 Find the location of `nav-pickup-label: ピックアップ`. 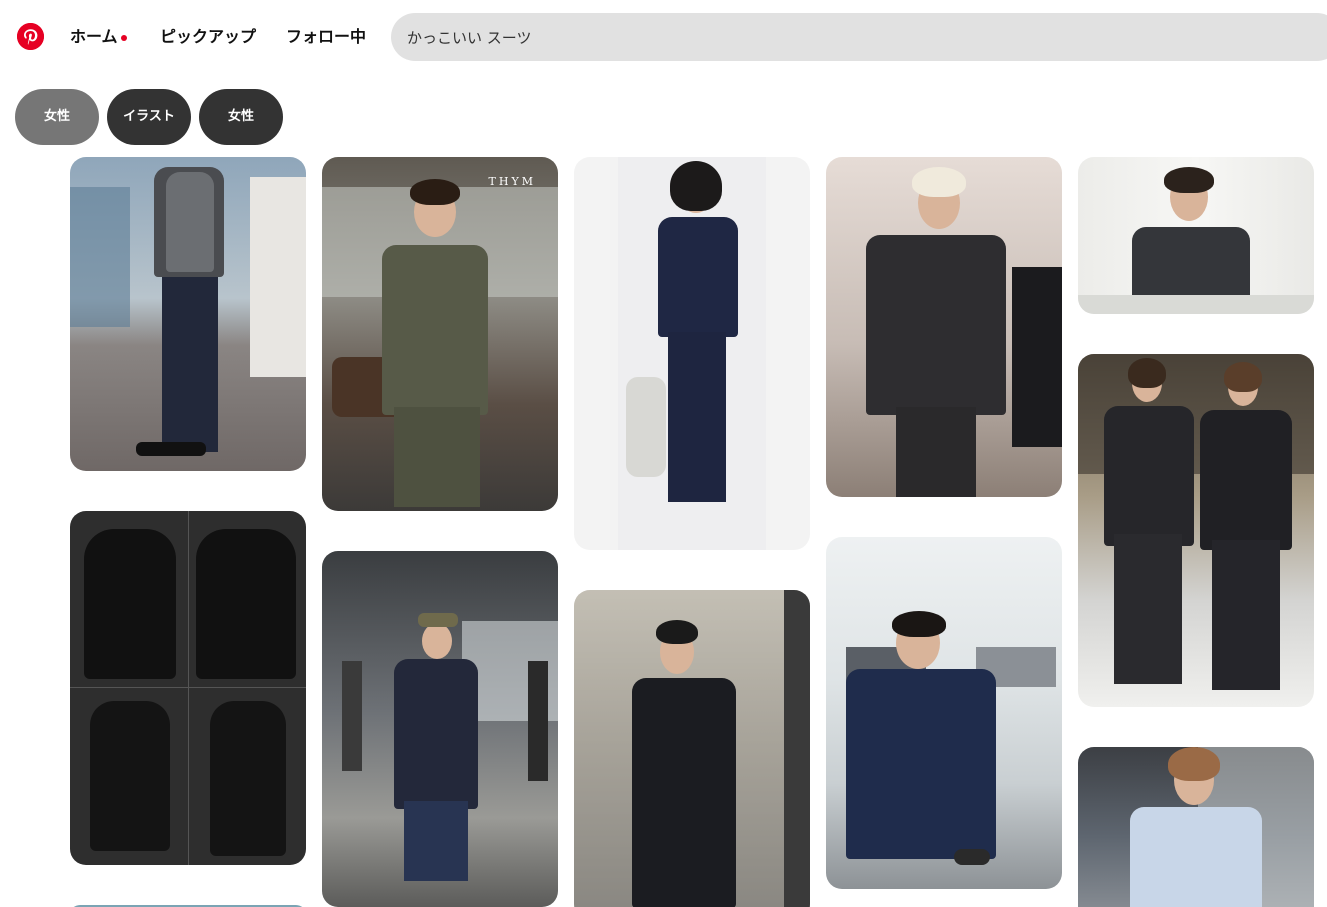

nav-pickup-label: ピックアップ is located at coordinates (208, 36).